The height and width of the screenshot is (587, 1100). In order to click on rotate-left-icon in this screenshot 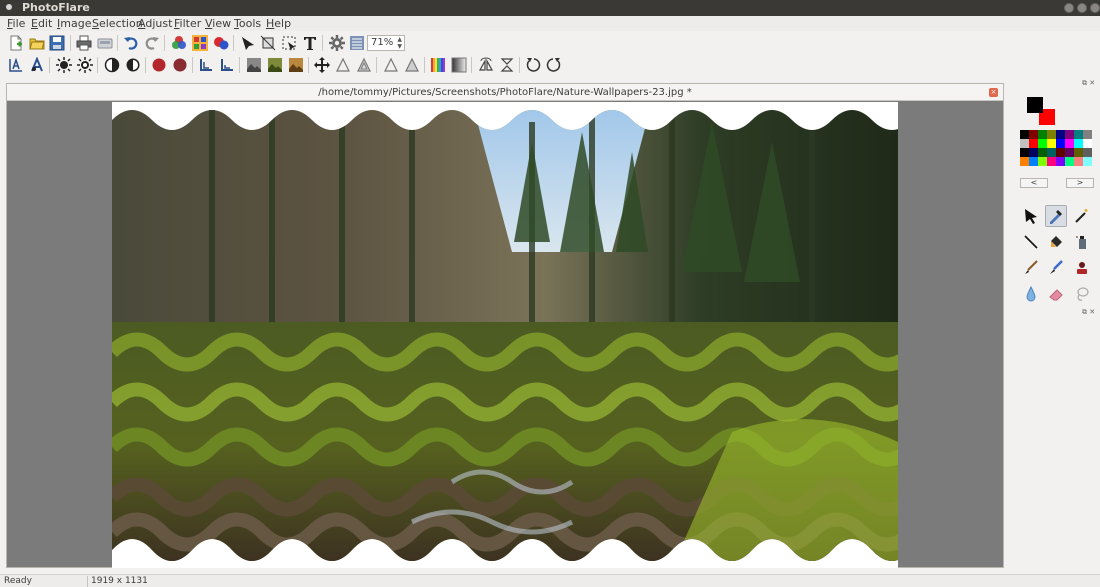, I will do `click(533, 65)`.